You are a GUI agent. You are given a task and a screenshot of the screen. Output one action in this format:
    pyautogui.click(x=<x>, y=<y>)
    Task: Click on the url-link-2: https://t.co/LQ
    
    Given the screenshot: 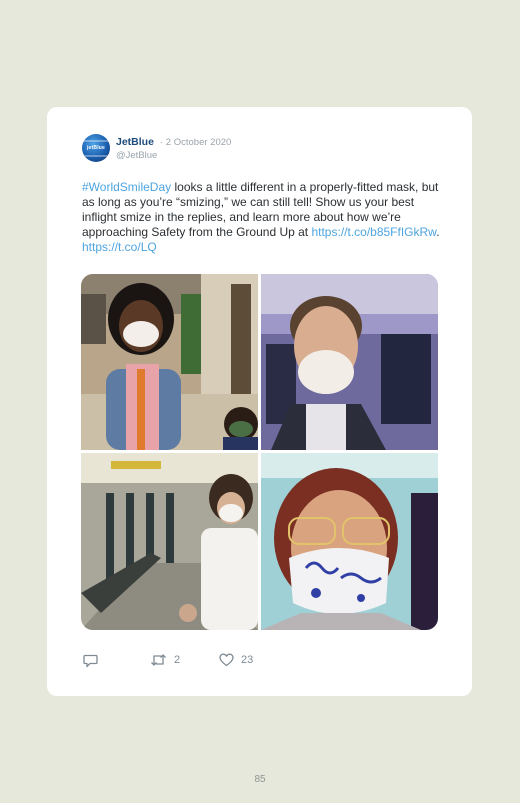 What is the action you would take?
    pyautogui.click(x=119, y=247)
    